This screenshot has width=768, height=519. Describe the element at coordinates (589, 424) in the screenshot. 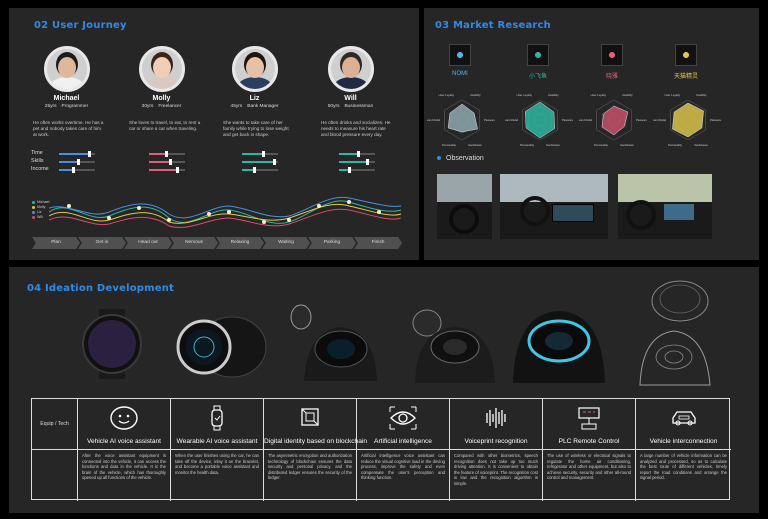

I see `tech-header-cell: PLC Remote Control` at that location.